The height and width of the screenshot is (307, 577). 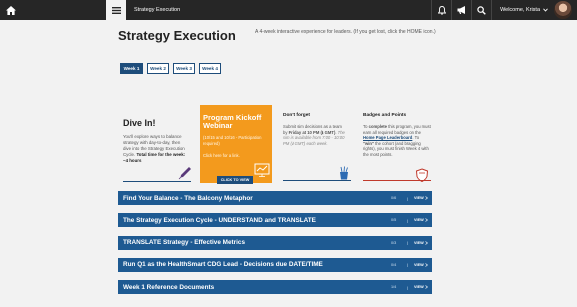 I want to click on home-button, so click(x=11, y=10).